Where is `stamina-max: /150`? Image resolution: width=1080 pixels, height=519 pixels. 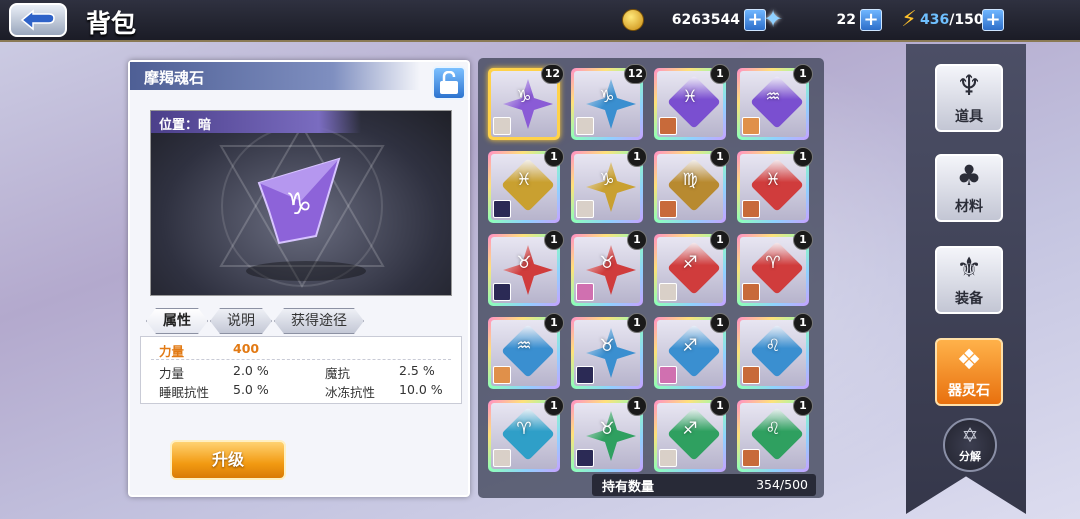 stamina-max: /150 is located at coordinates (966, 20).